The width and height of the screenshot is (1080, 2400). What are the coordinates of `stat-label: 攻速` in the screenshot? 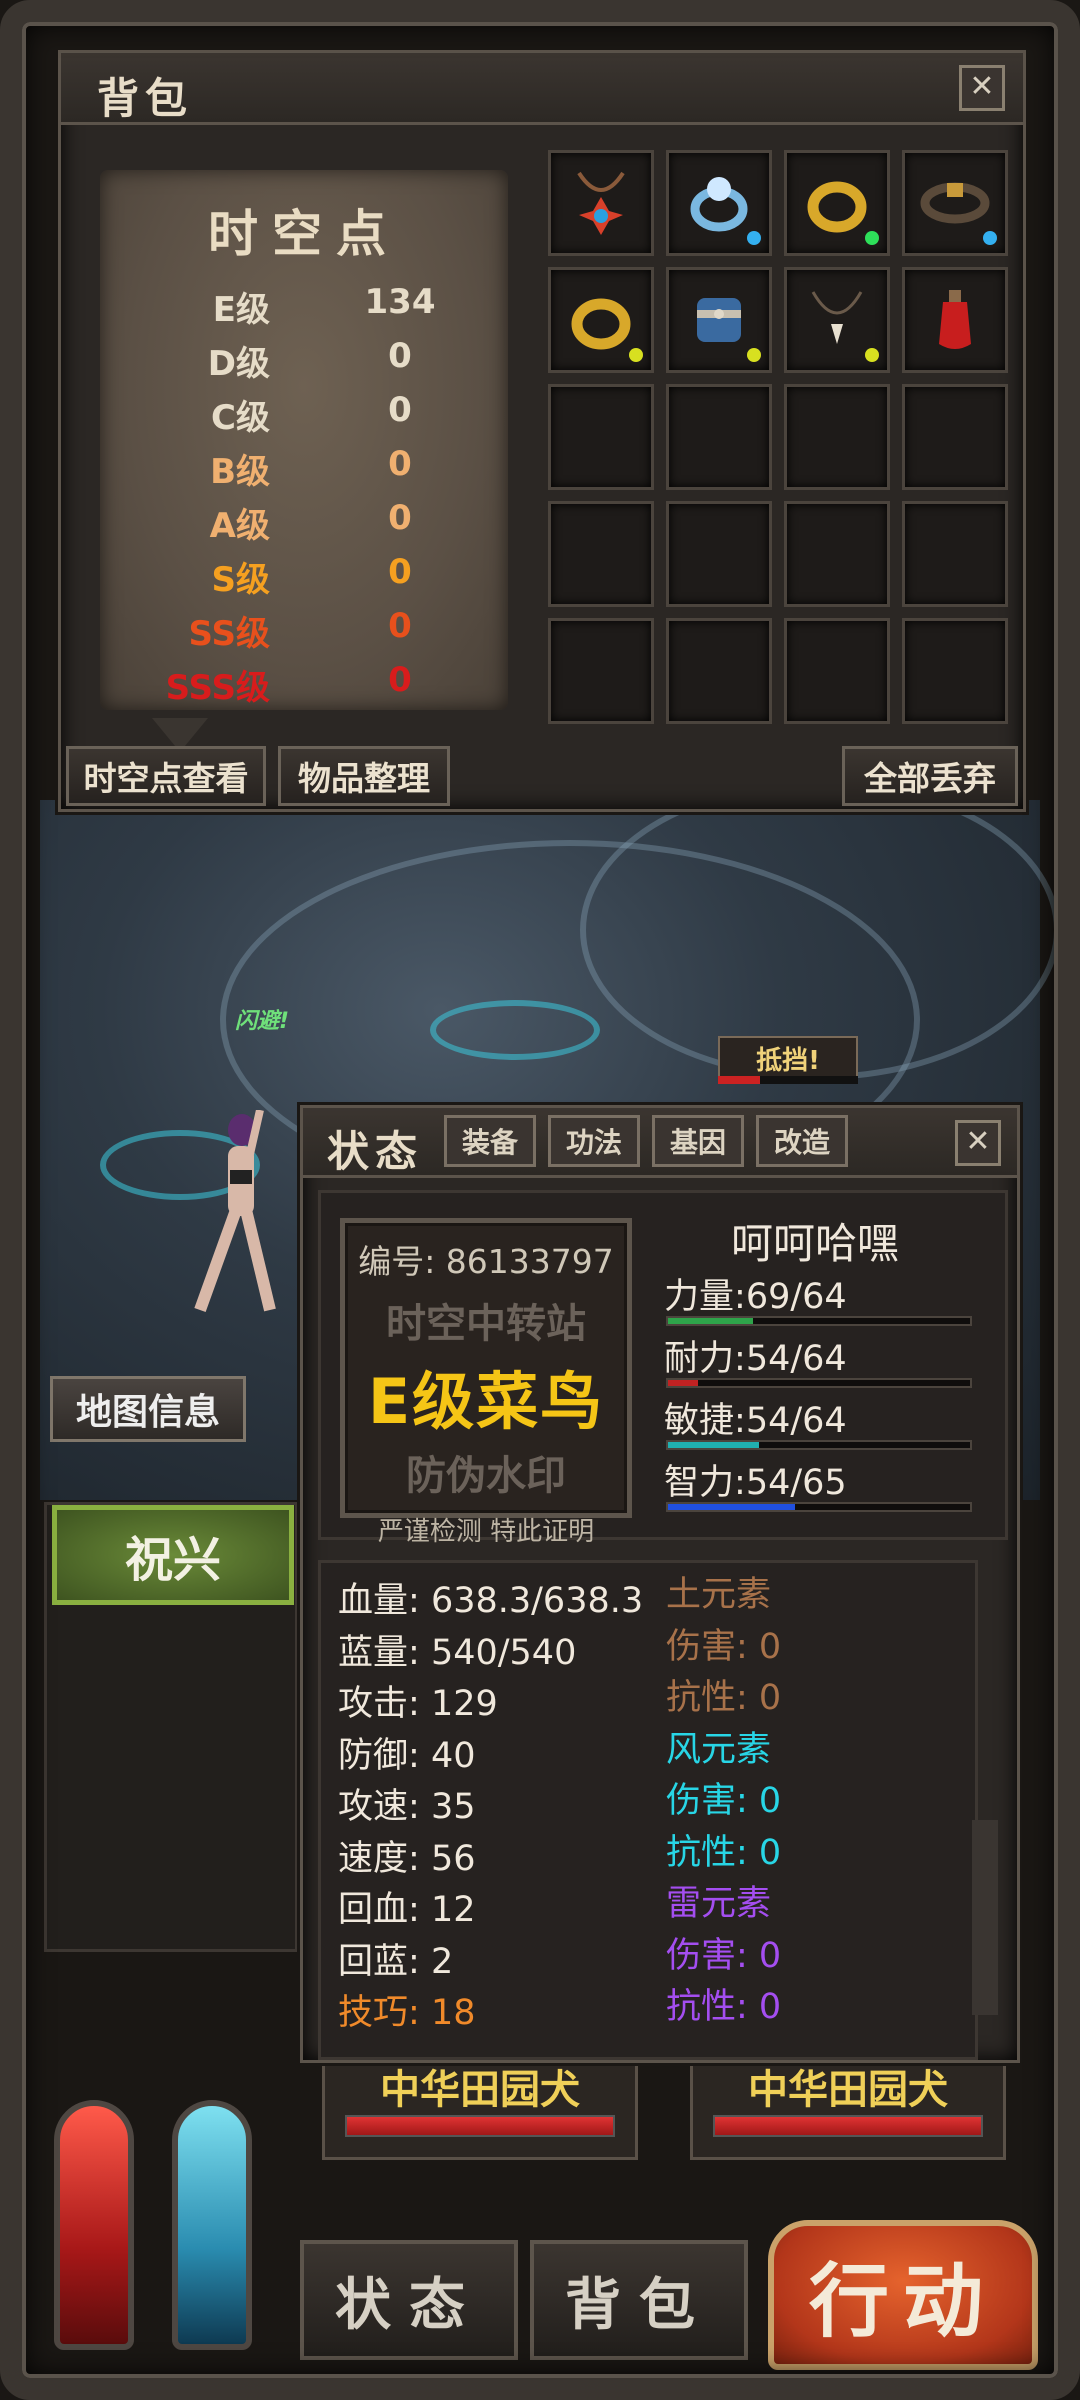 It's located at (373, 1807).